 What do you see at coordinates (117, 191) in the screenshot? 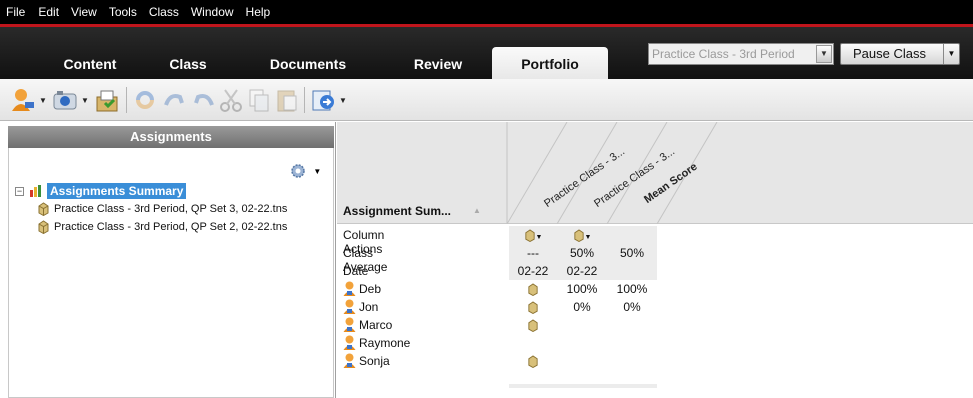
I see `assignments-summary-label: Assignments Summary` at bounding box center [117, 191].